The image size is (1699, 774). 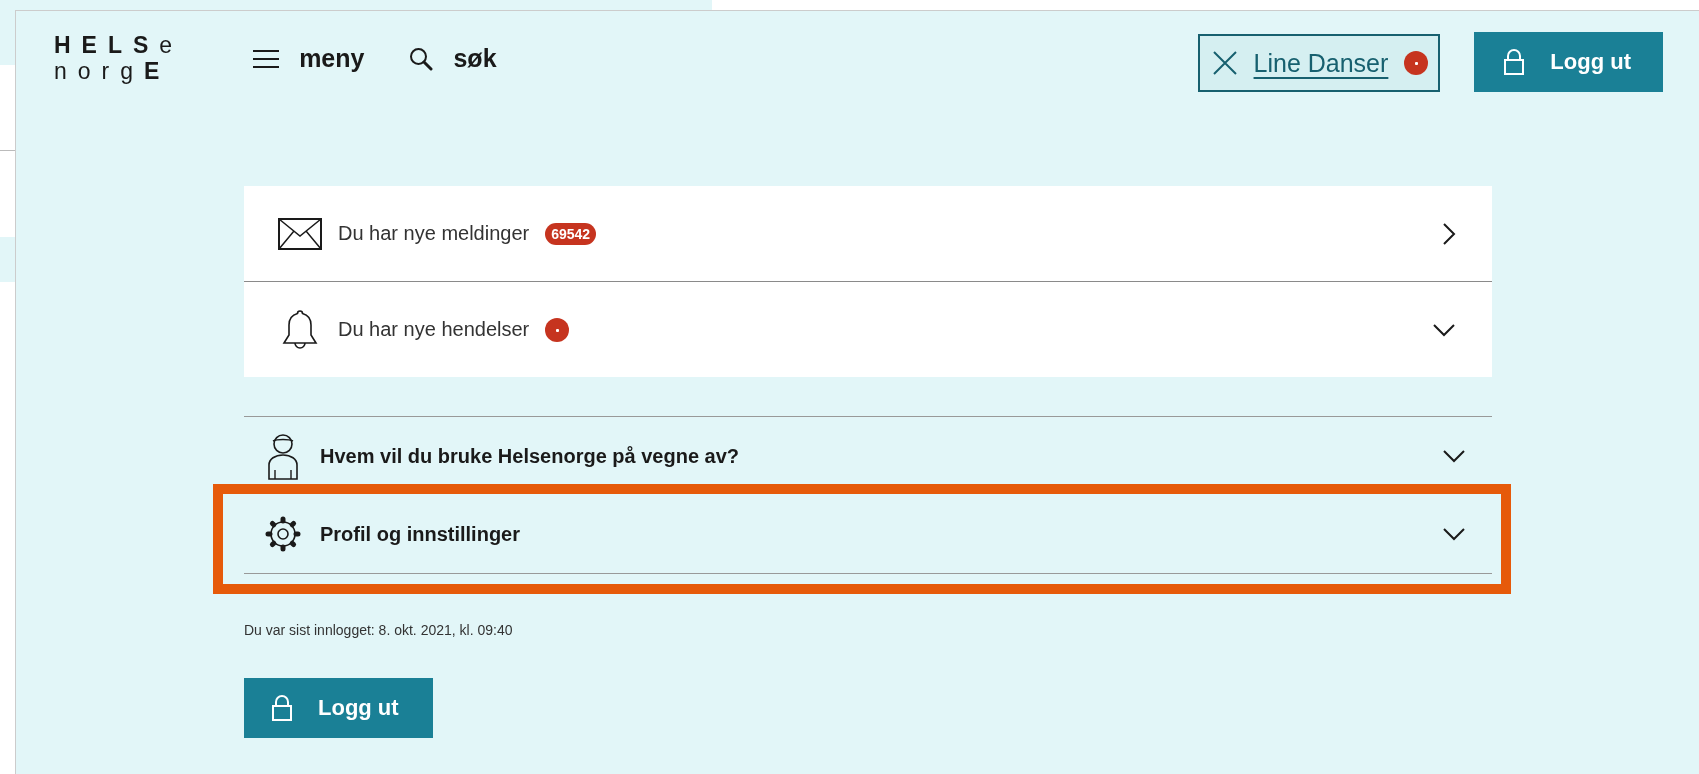 I want to click on user-button: Line Danser, so click(x=1319, y=63).